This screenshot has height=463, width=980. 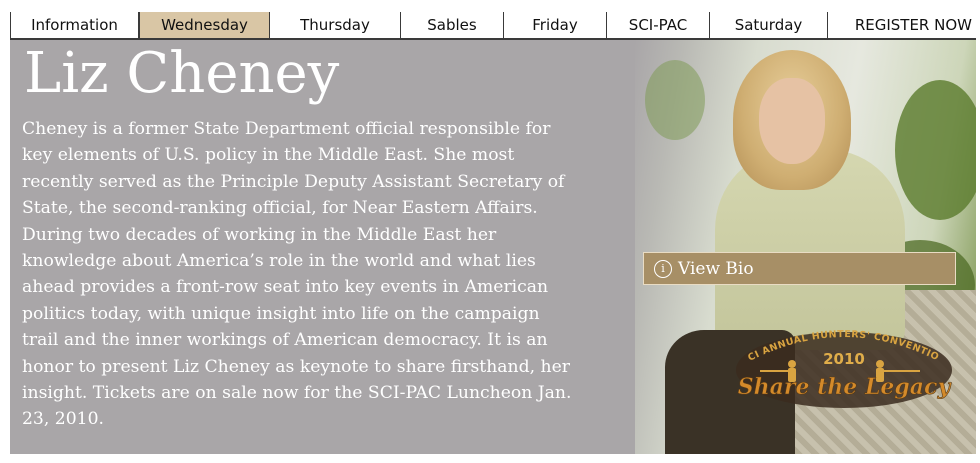 What do you see at coordinates (902, 25) in the screenshot?
I see `tab-register-now: REGISTER NOW` at bounding box center [902, 25].